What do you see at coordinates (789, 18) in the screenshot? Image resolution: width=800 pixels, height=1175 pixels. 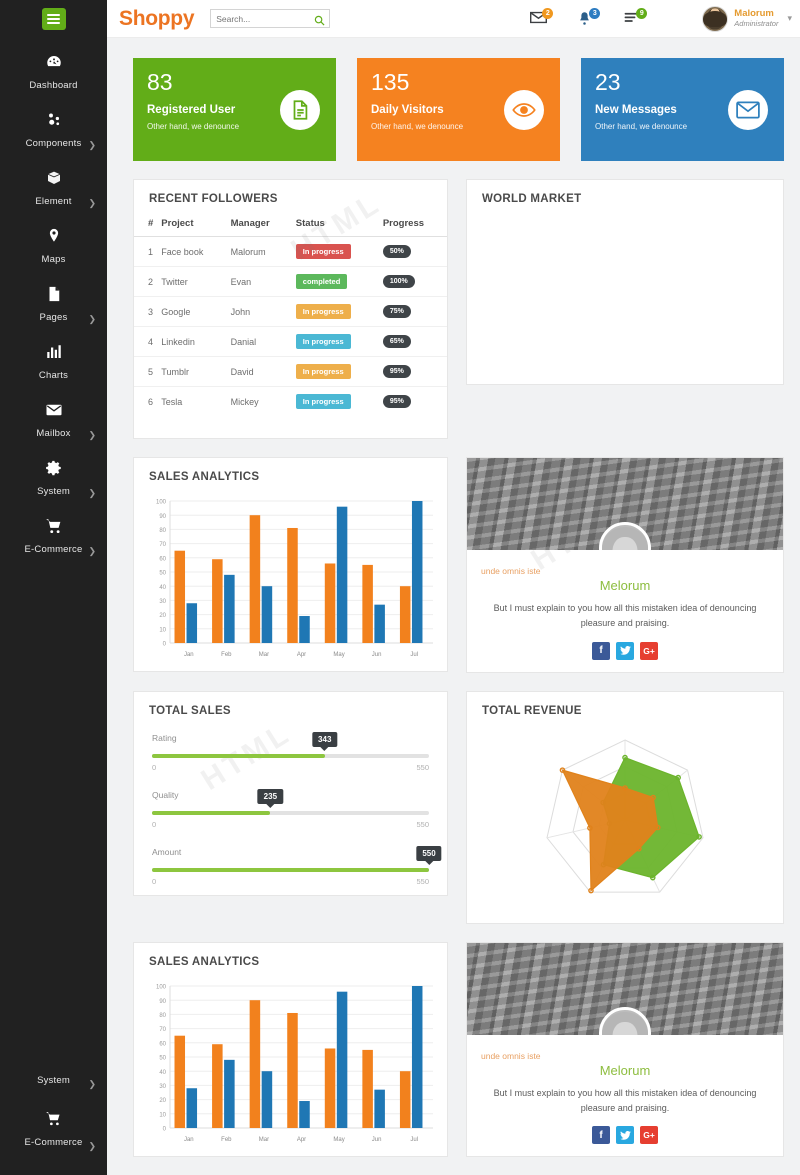 I see `chevron-down-icon: ▾` at bounding box center [789, 18].